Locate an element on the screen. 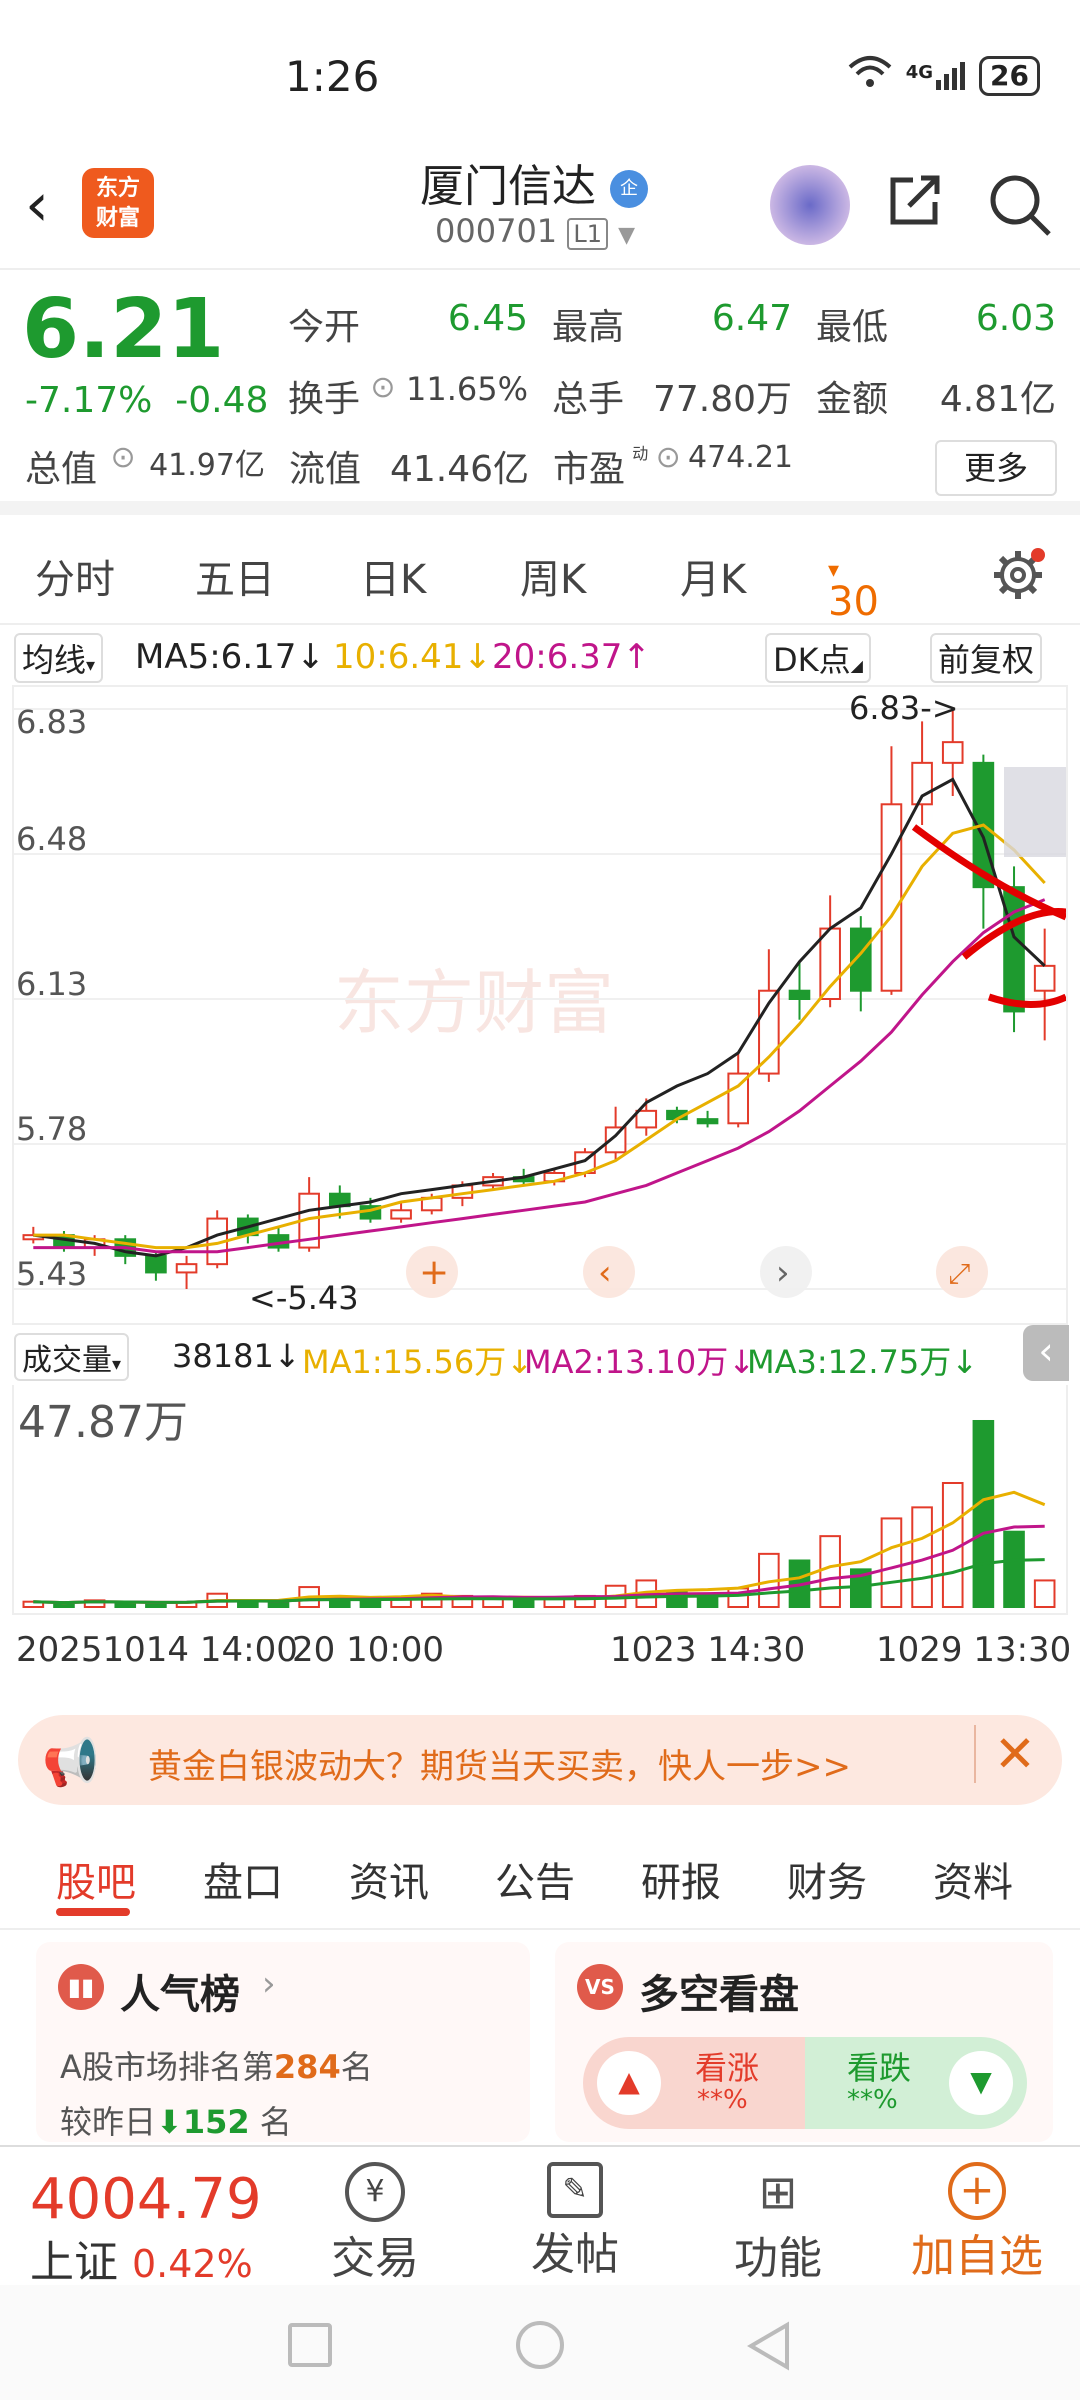 The image size is (1080, 2400). tab-orderbook: 盘口 is located at coordinates (243, 1879).